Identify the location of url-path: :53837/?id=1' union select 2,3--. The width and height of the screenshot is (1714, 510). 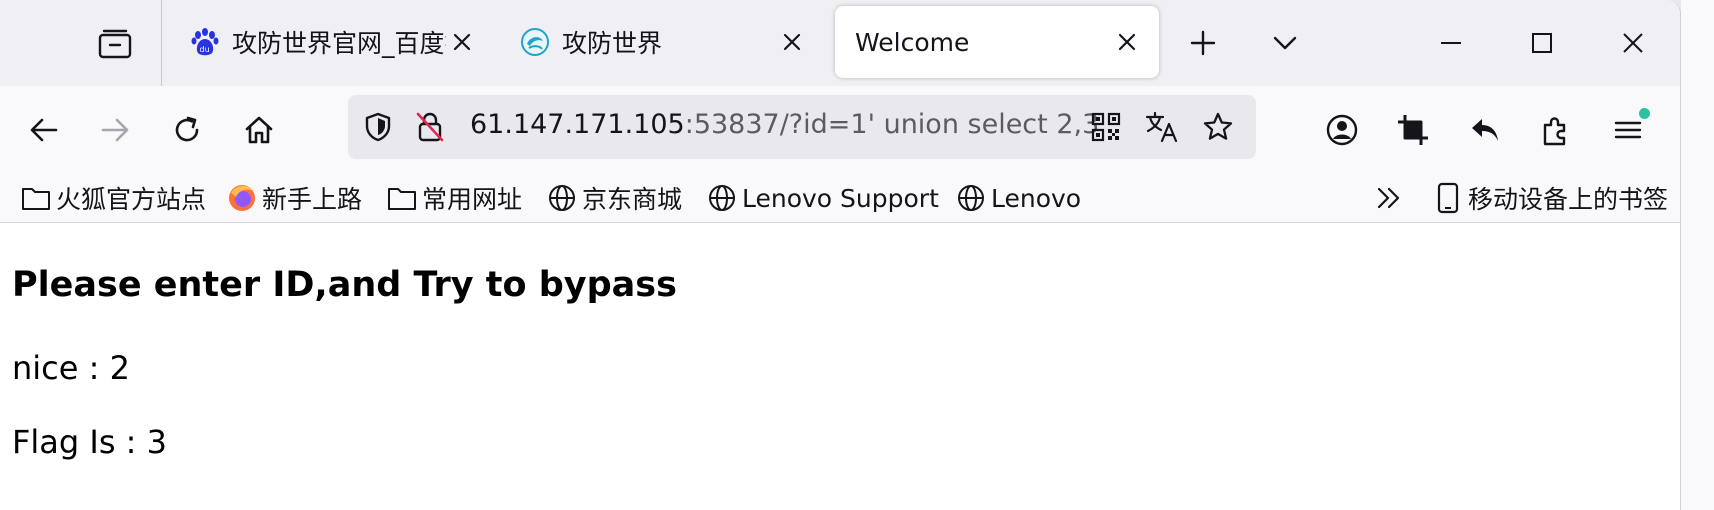
(891, 124).